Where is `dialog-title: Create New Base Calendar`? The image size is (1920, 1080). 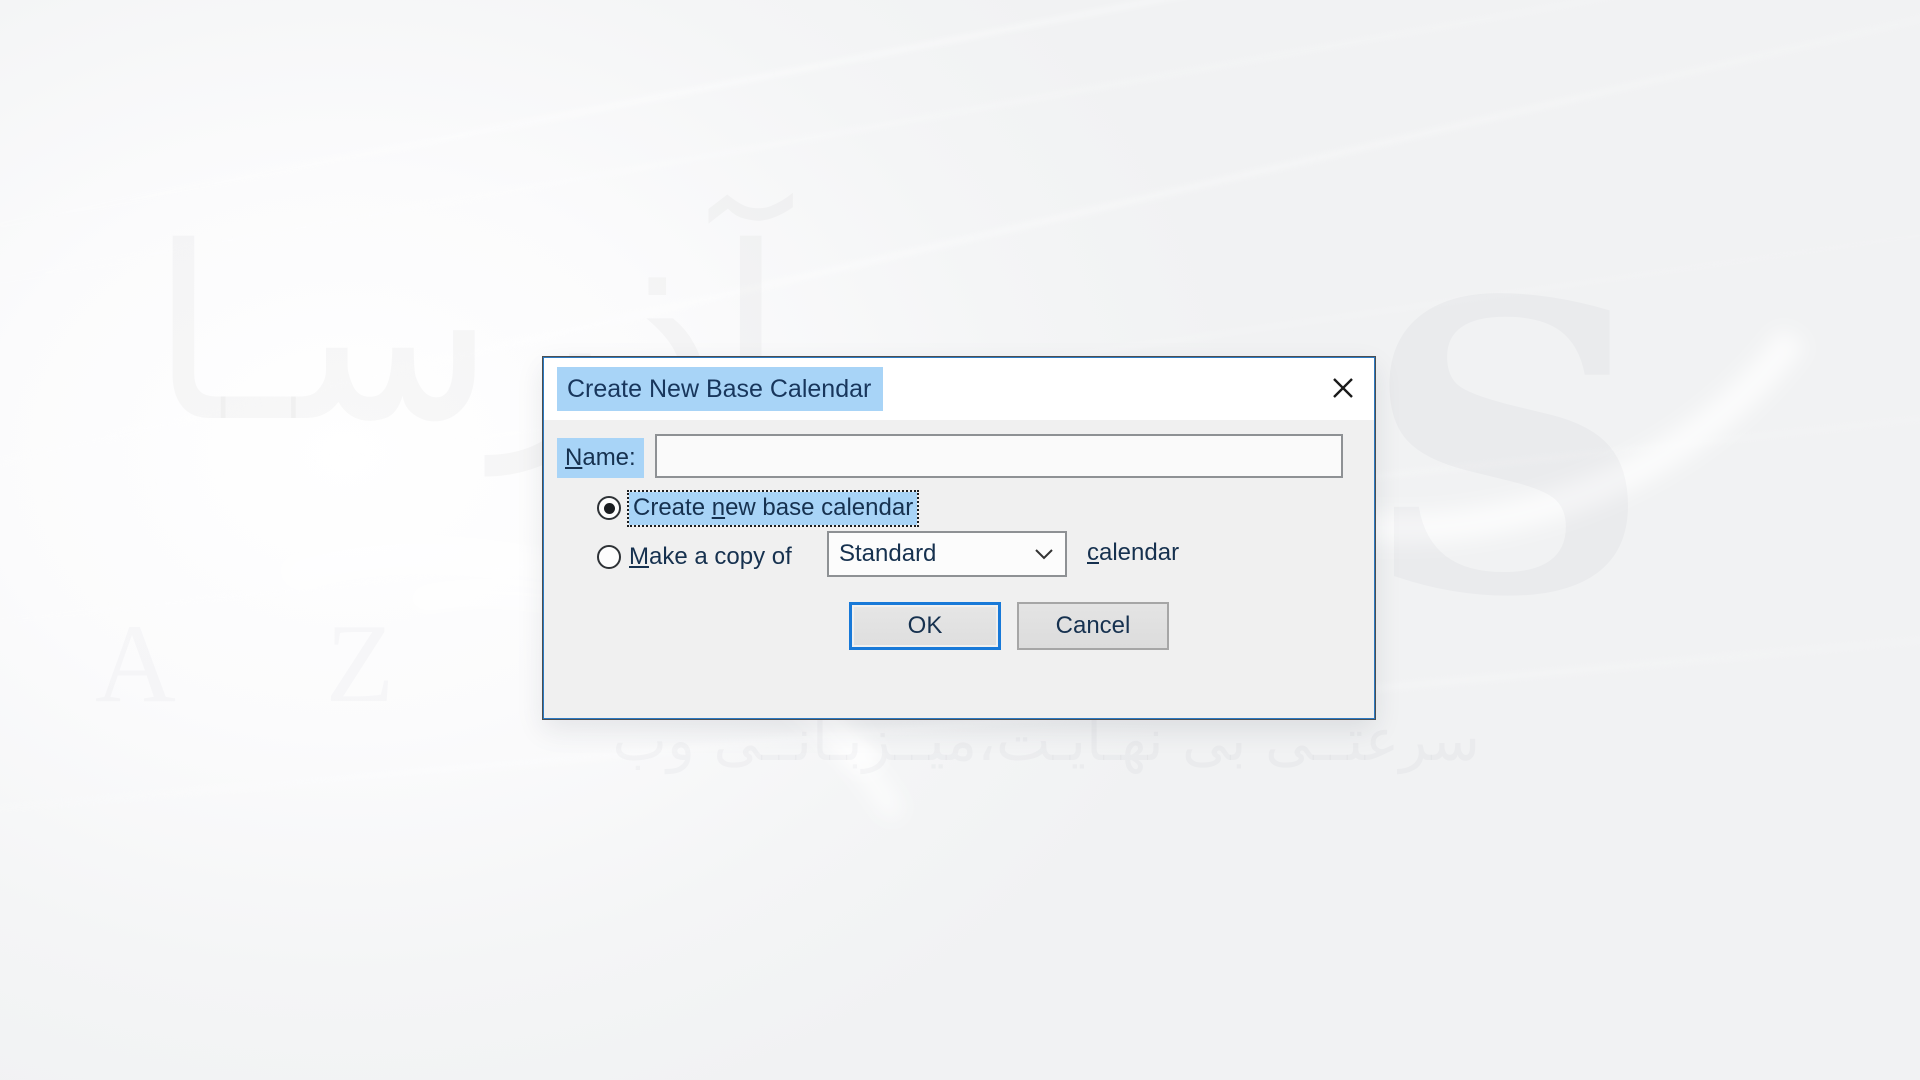
dialog-title: Create New Base Calendar is located at coordinates (720, 389).